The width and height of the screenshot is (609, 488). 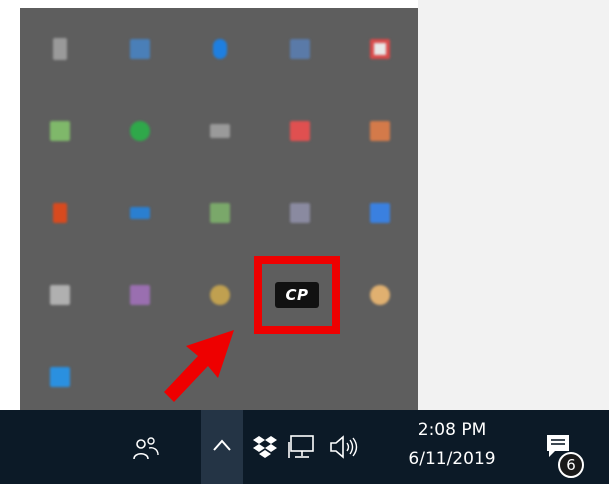 I want to click on notification-count-badge: 6, so click(x=571, y=465).